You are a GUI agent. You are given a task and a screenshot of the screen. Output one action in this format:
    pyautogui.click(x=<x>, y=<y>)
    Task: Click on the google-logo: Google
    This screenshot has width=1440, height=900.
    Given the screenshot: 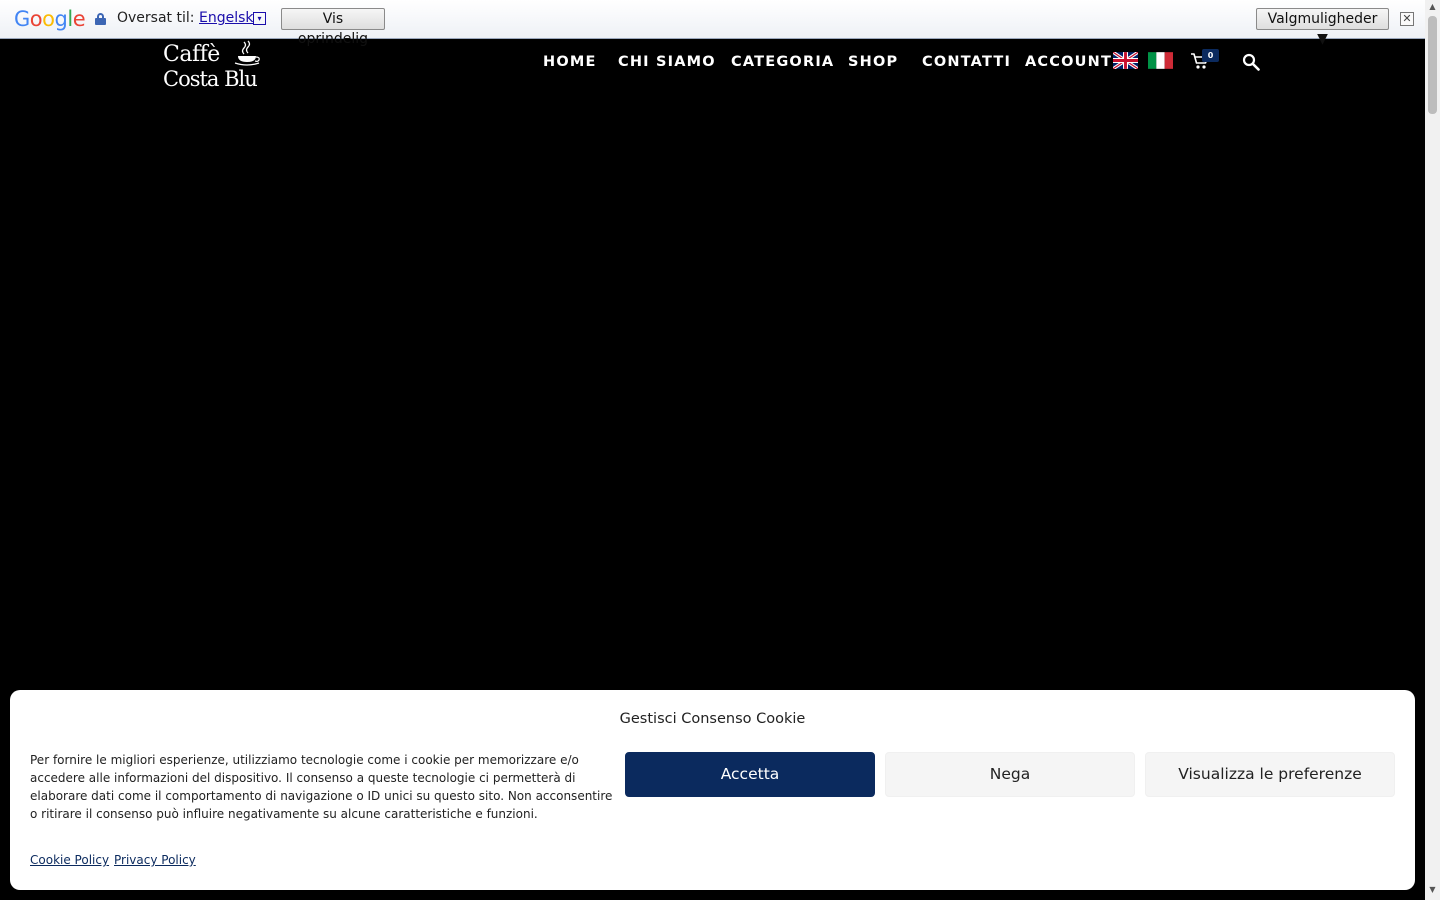 What is the action you would take?
    pyautogui.click(x=50, y=19)
    